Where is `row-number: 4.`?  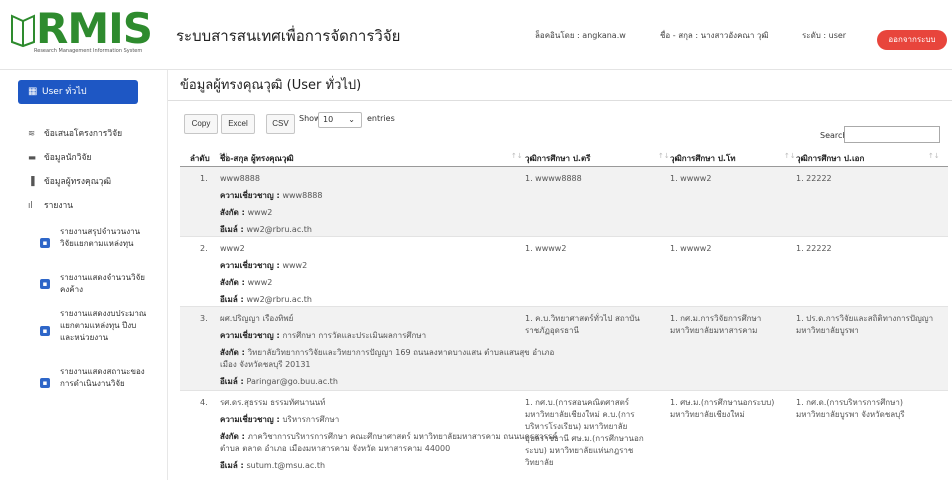 row-number: 4. is located at coordinates (204, 402).